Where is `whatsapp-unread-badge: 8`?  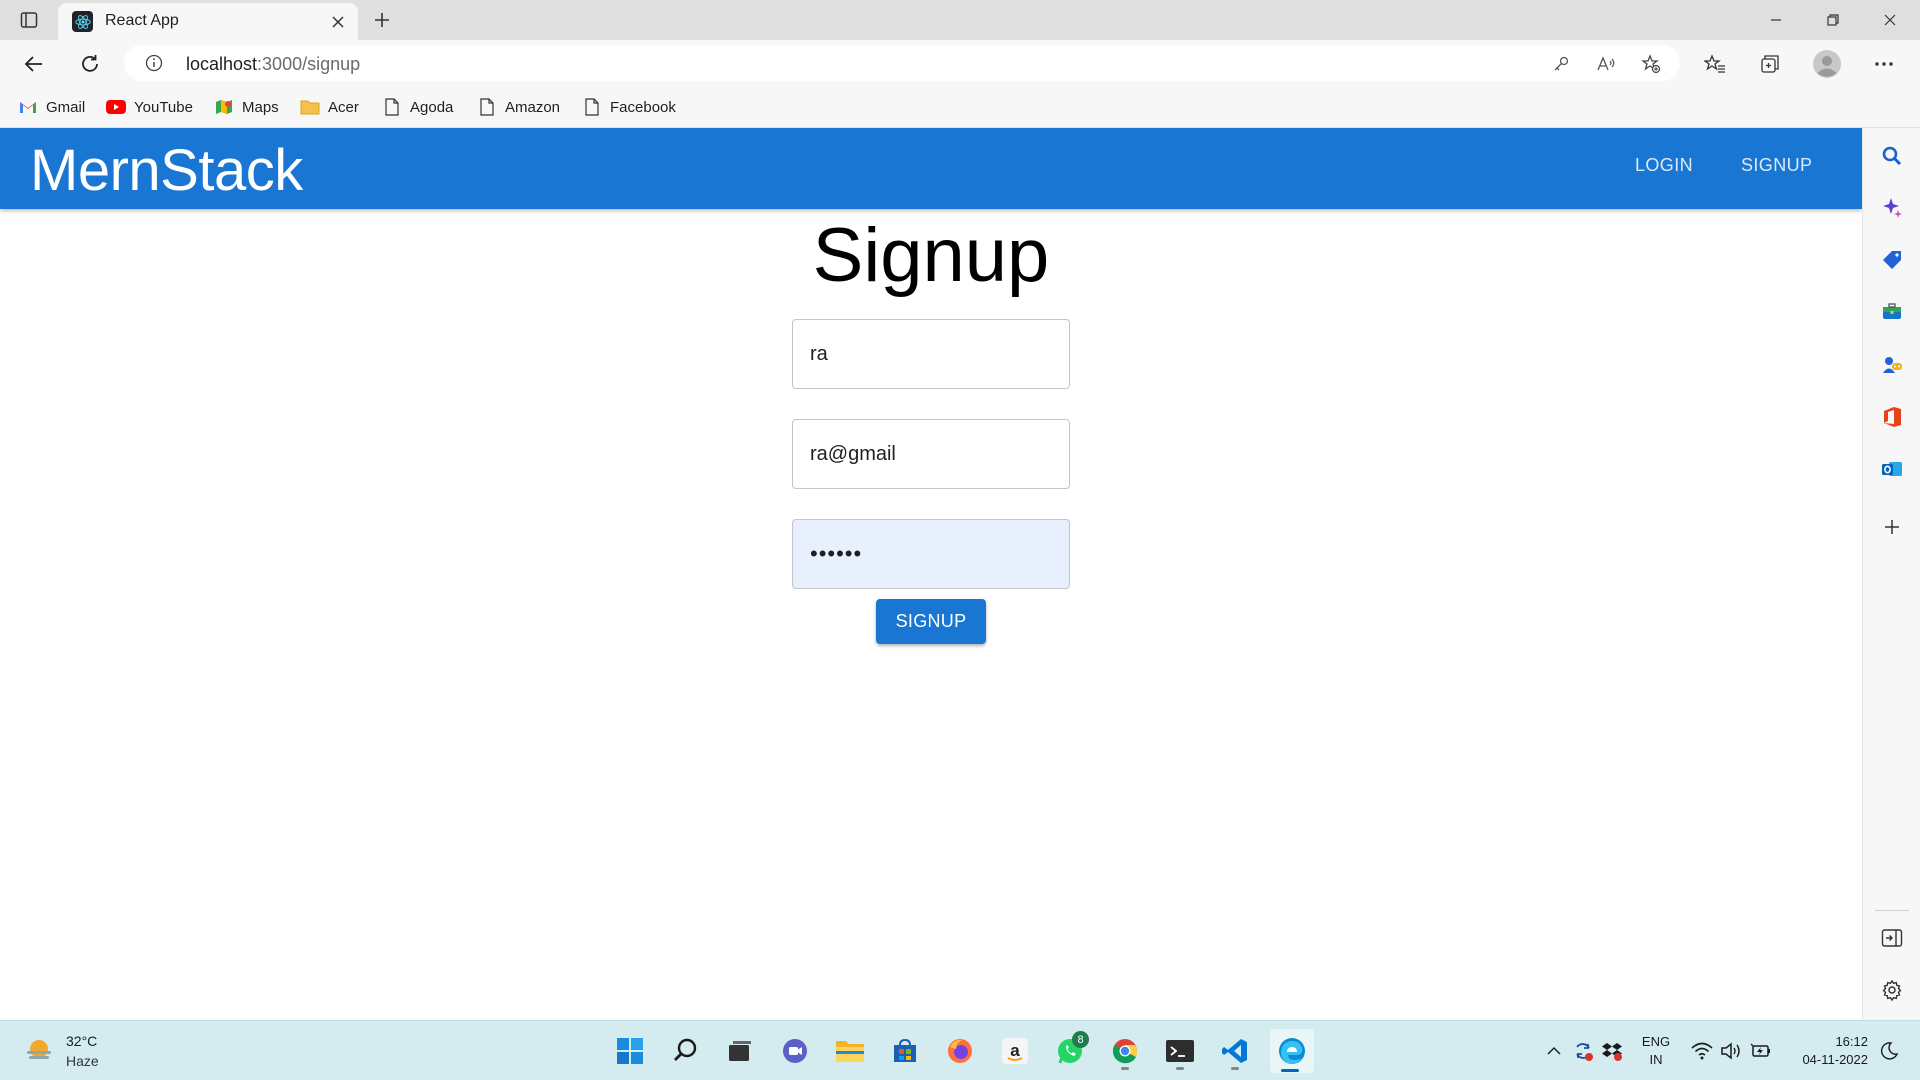 whatsapp-unread-badge: 8 is located at coordinates (1080, 1039).